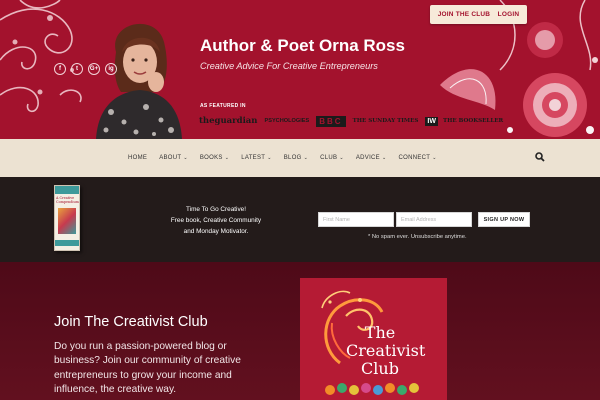  Describe the element at coordinates (509, 14) in the screenshot. I see `login-button: LOGIN` at that location.